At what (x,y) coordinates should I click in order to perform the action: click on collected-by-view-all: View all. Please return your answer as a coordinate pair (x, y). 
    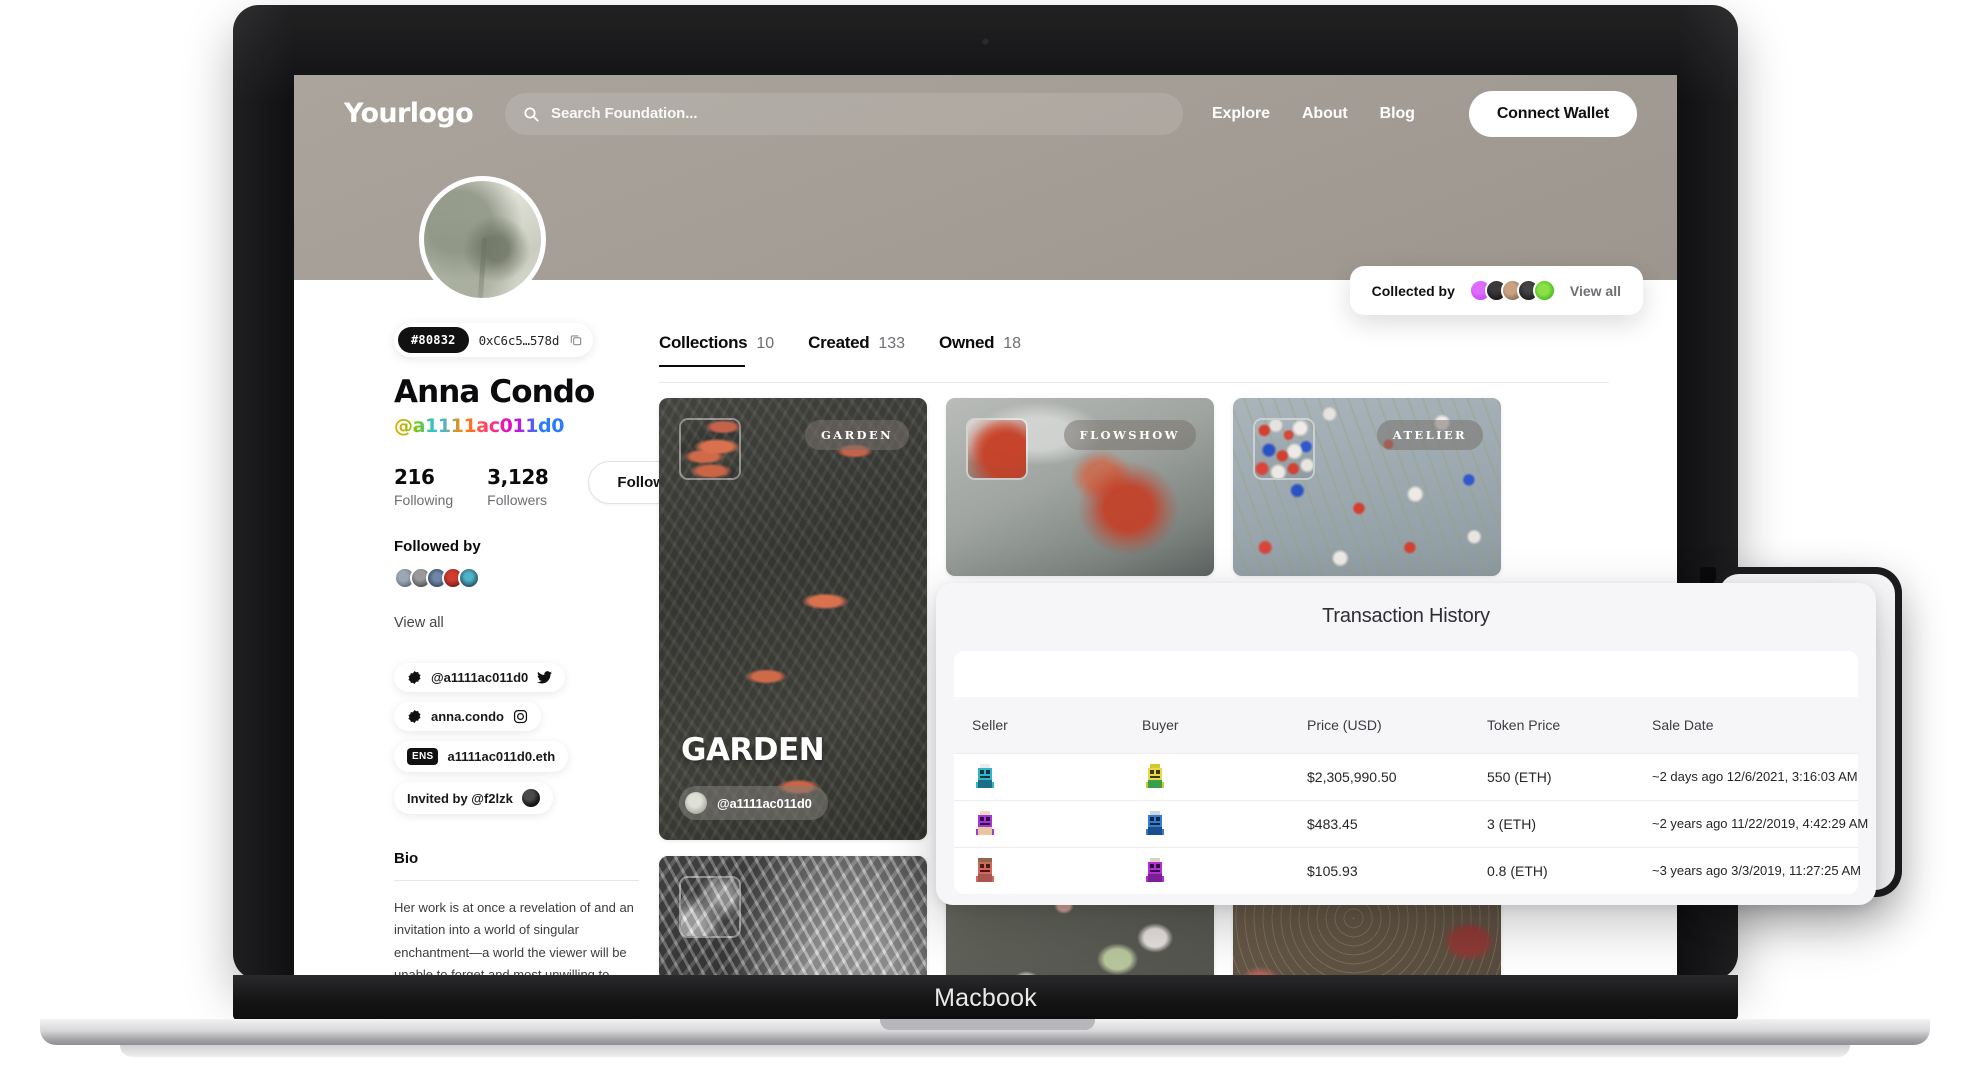
    Looking at the image, I should click on (1595, 291).